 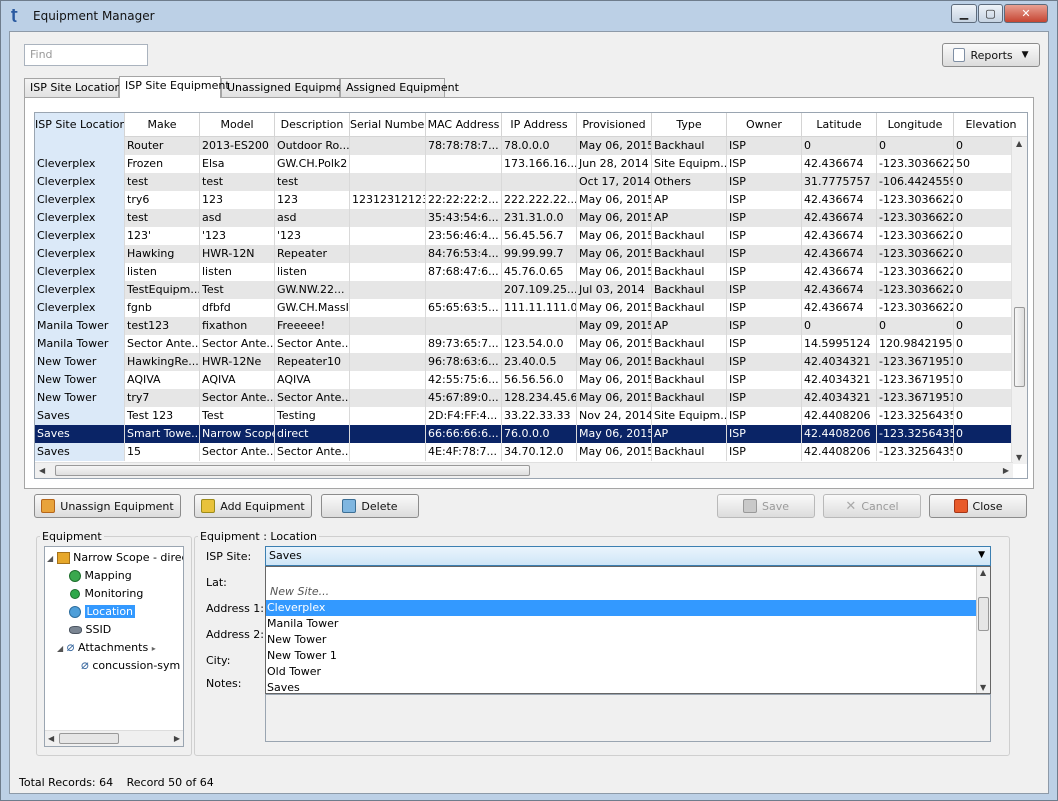 What do you see at coordinates (621, 624) in the screenshot?
I see `dropdown-option: Manila Tower` at bounding box center [621, 624].